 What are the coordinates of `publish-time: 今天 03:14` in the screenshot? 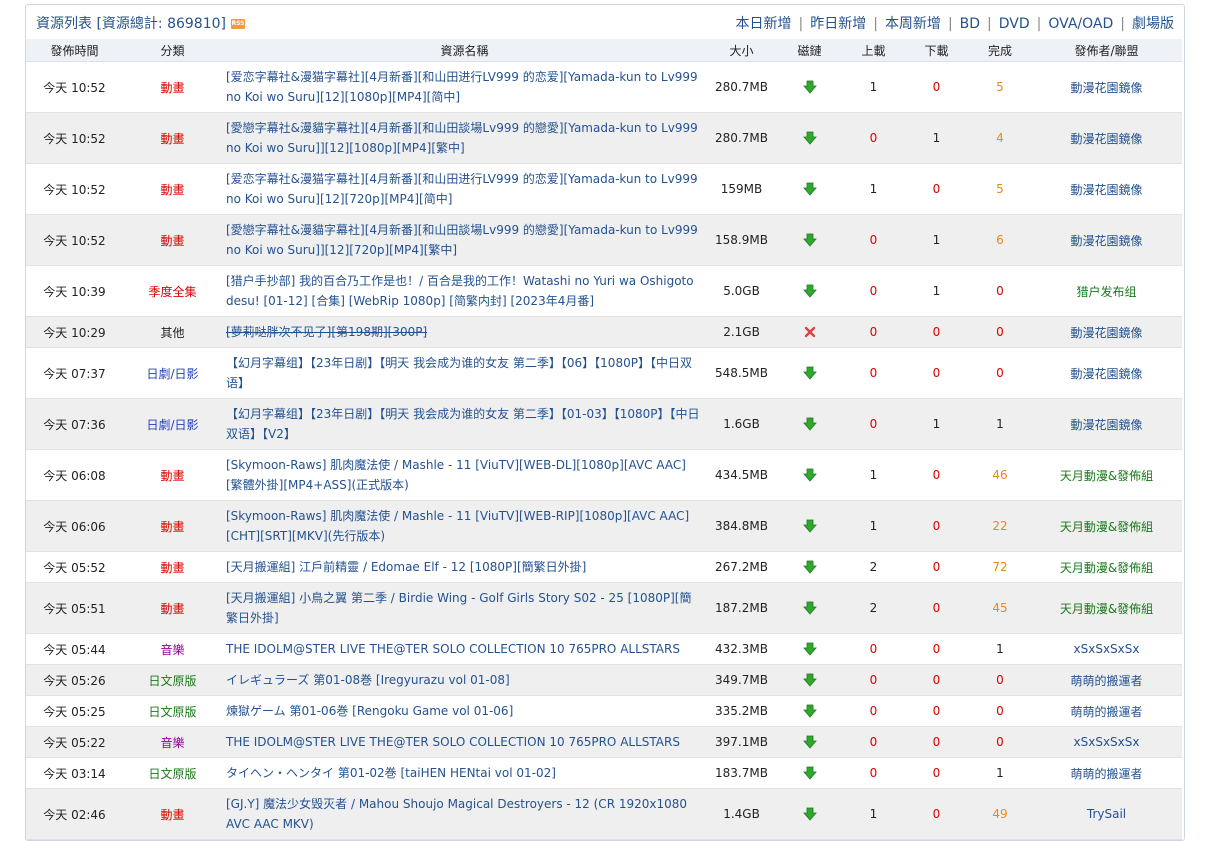 It's located at (74, 773).